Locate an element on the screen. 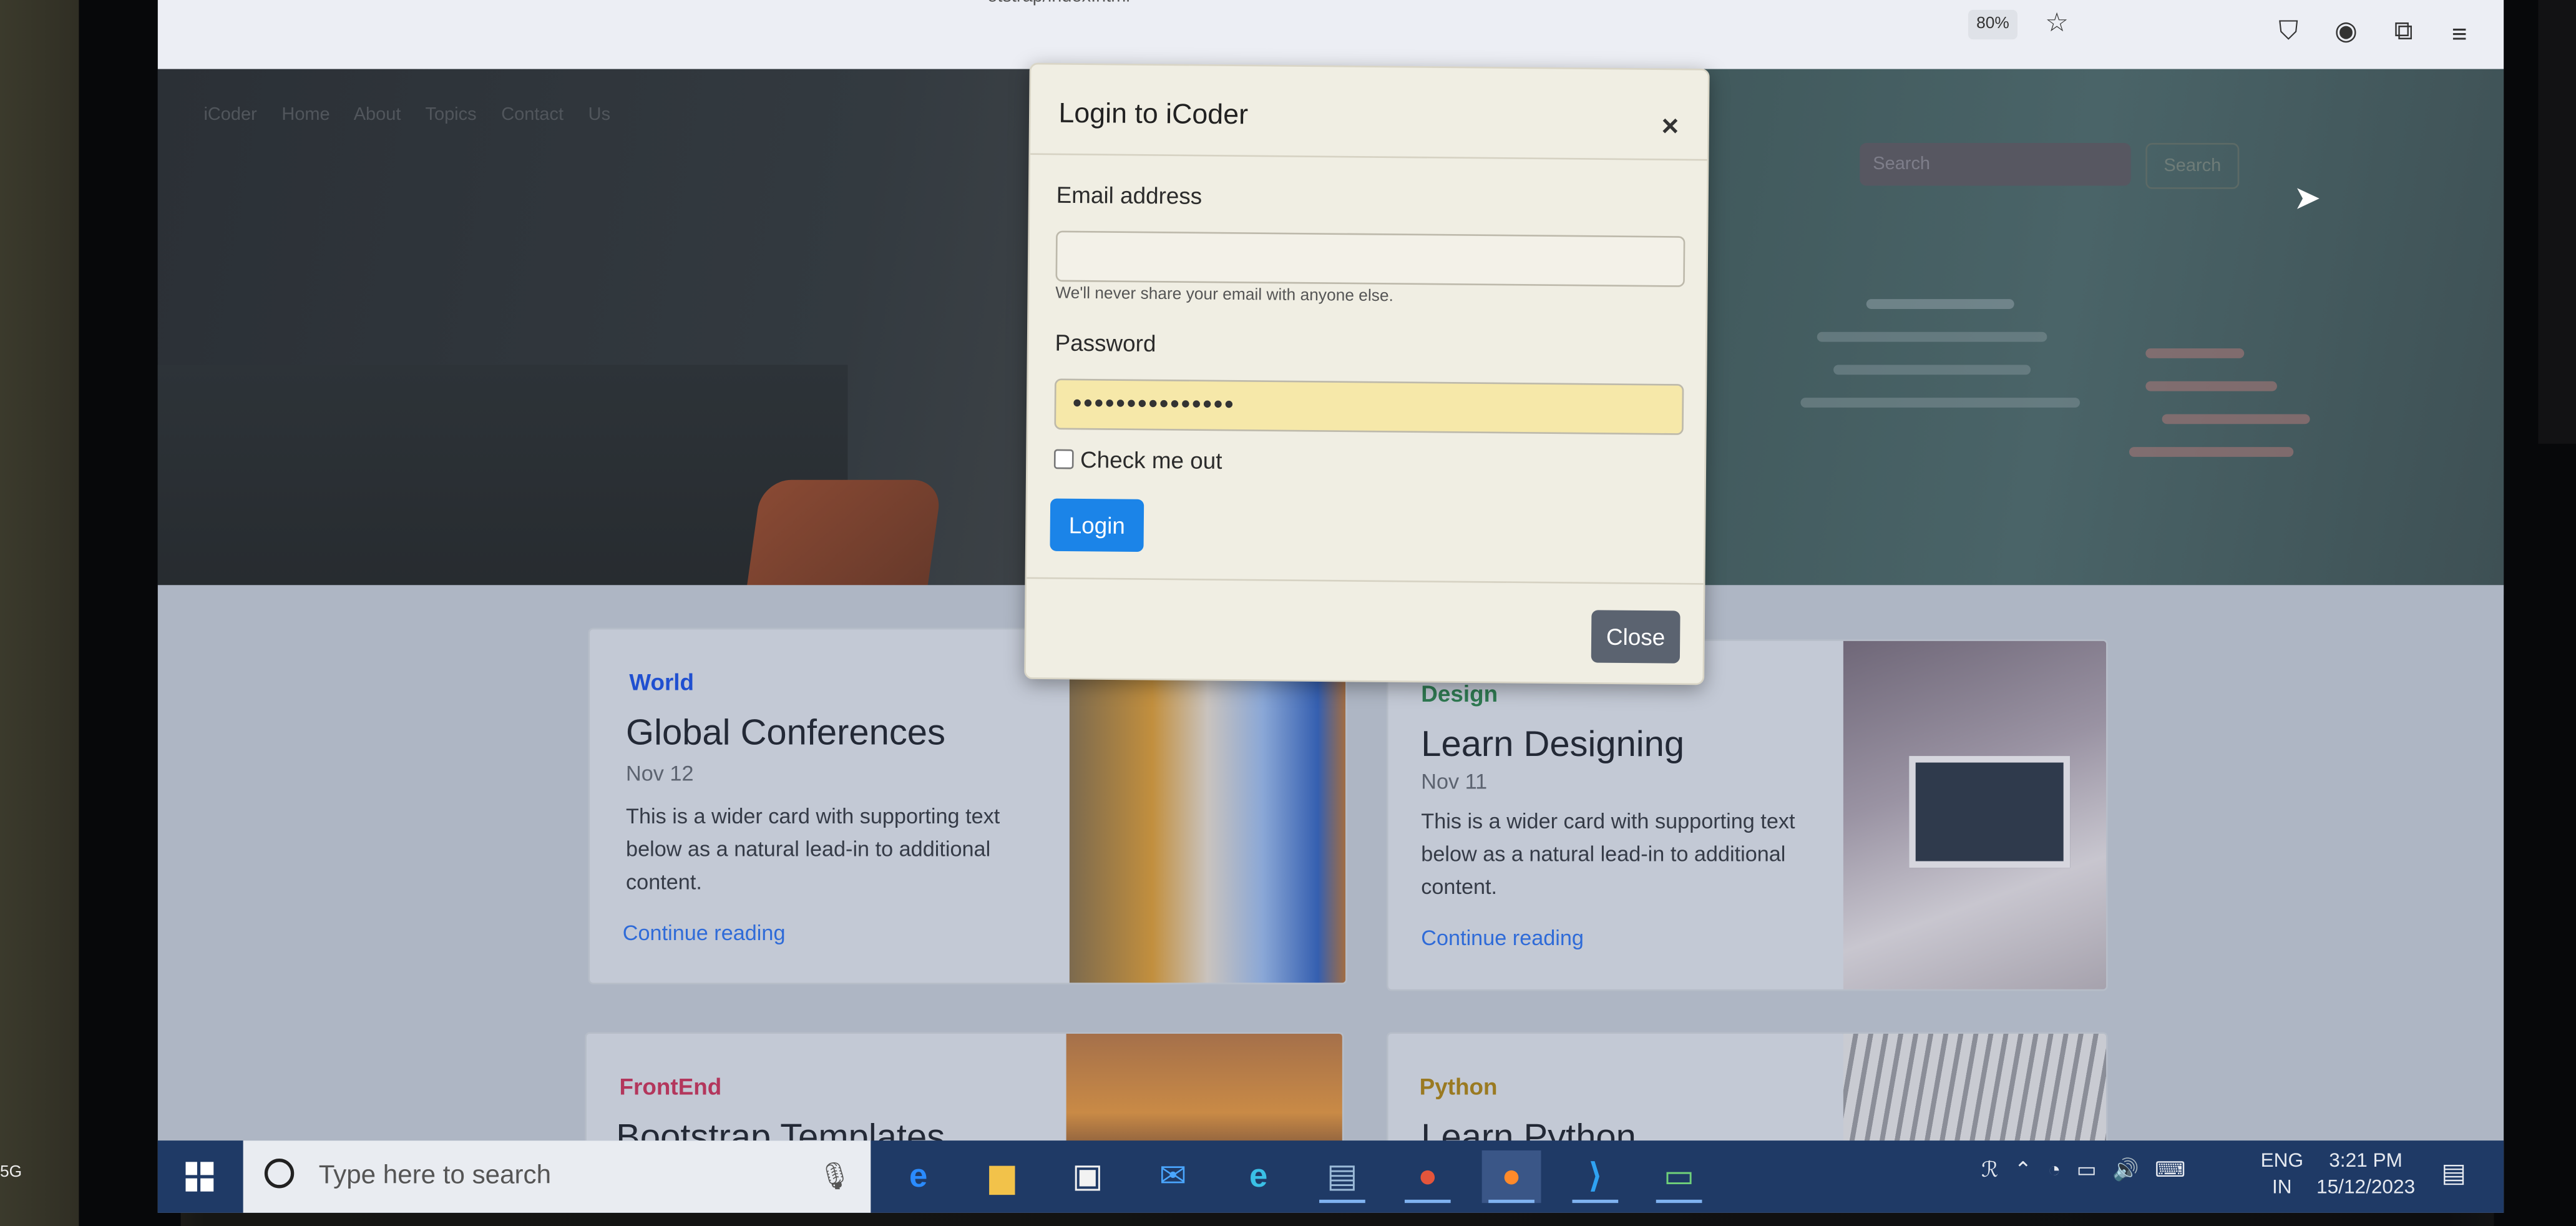 This screenshot has width=2576, height=1226. edge-icon: e is located at coordinates (1258, 1176).